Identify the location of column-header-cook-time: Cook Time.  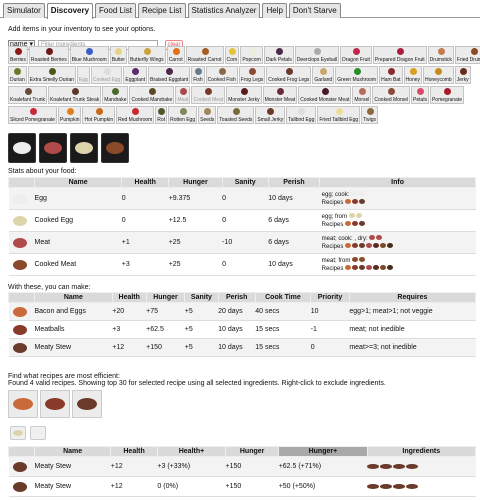
(283, 297).